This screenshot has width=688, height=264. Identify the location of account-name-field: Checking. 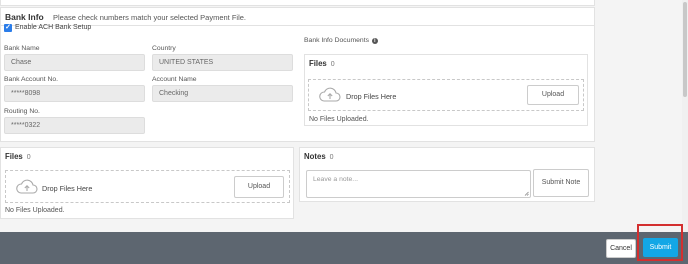
(222, 93).